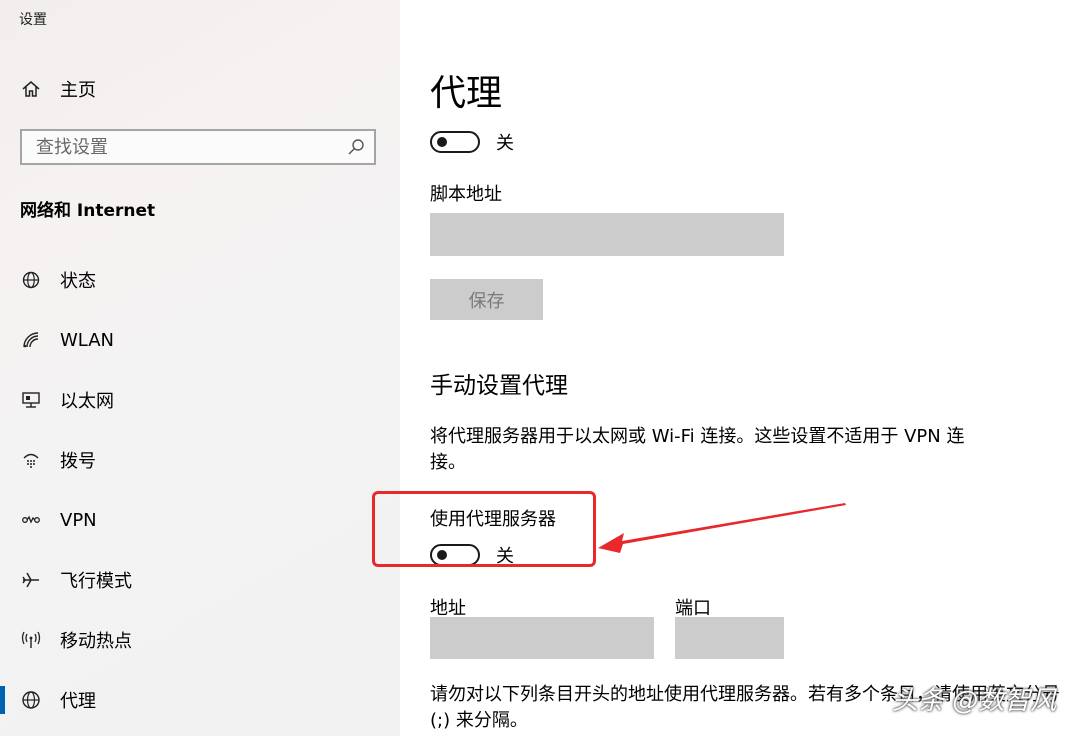 Image resolution: width=1086 pixels, height=736 pixels. I want to click on sidebar-item-label: VPN, so click(78, 520).